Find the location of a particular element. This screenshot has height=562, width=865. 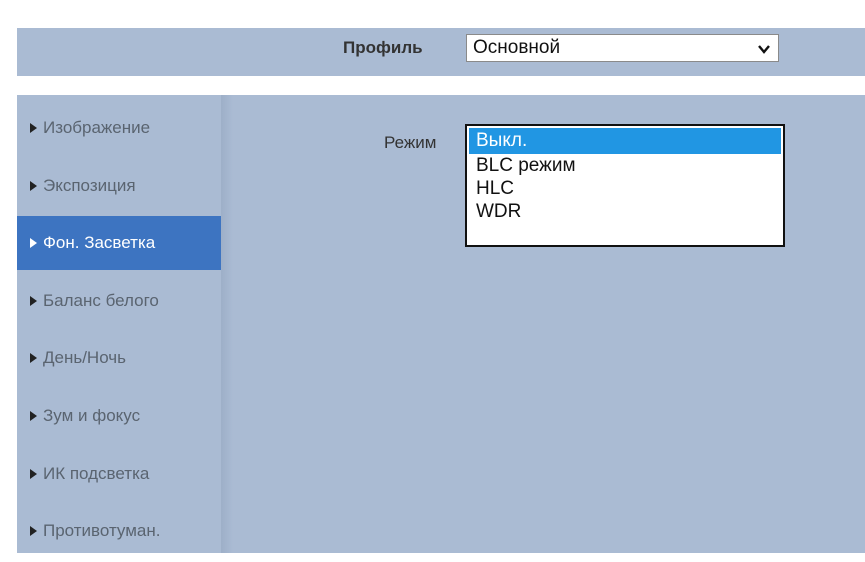

sidebar-item-label: Фон. Засветка is located at coordinates (99, 243).